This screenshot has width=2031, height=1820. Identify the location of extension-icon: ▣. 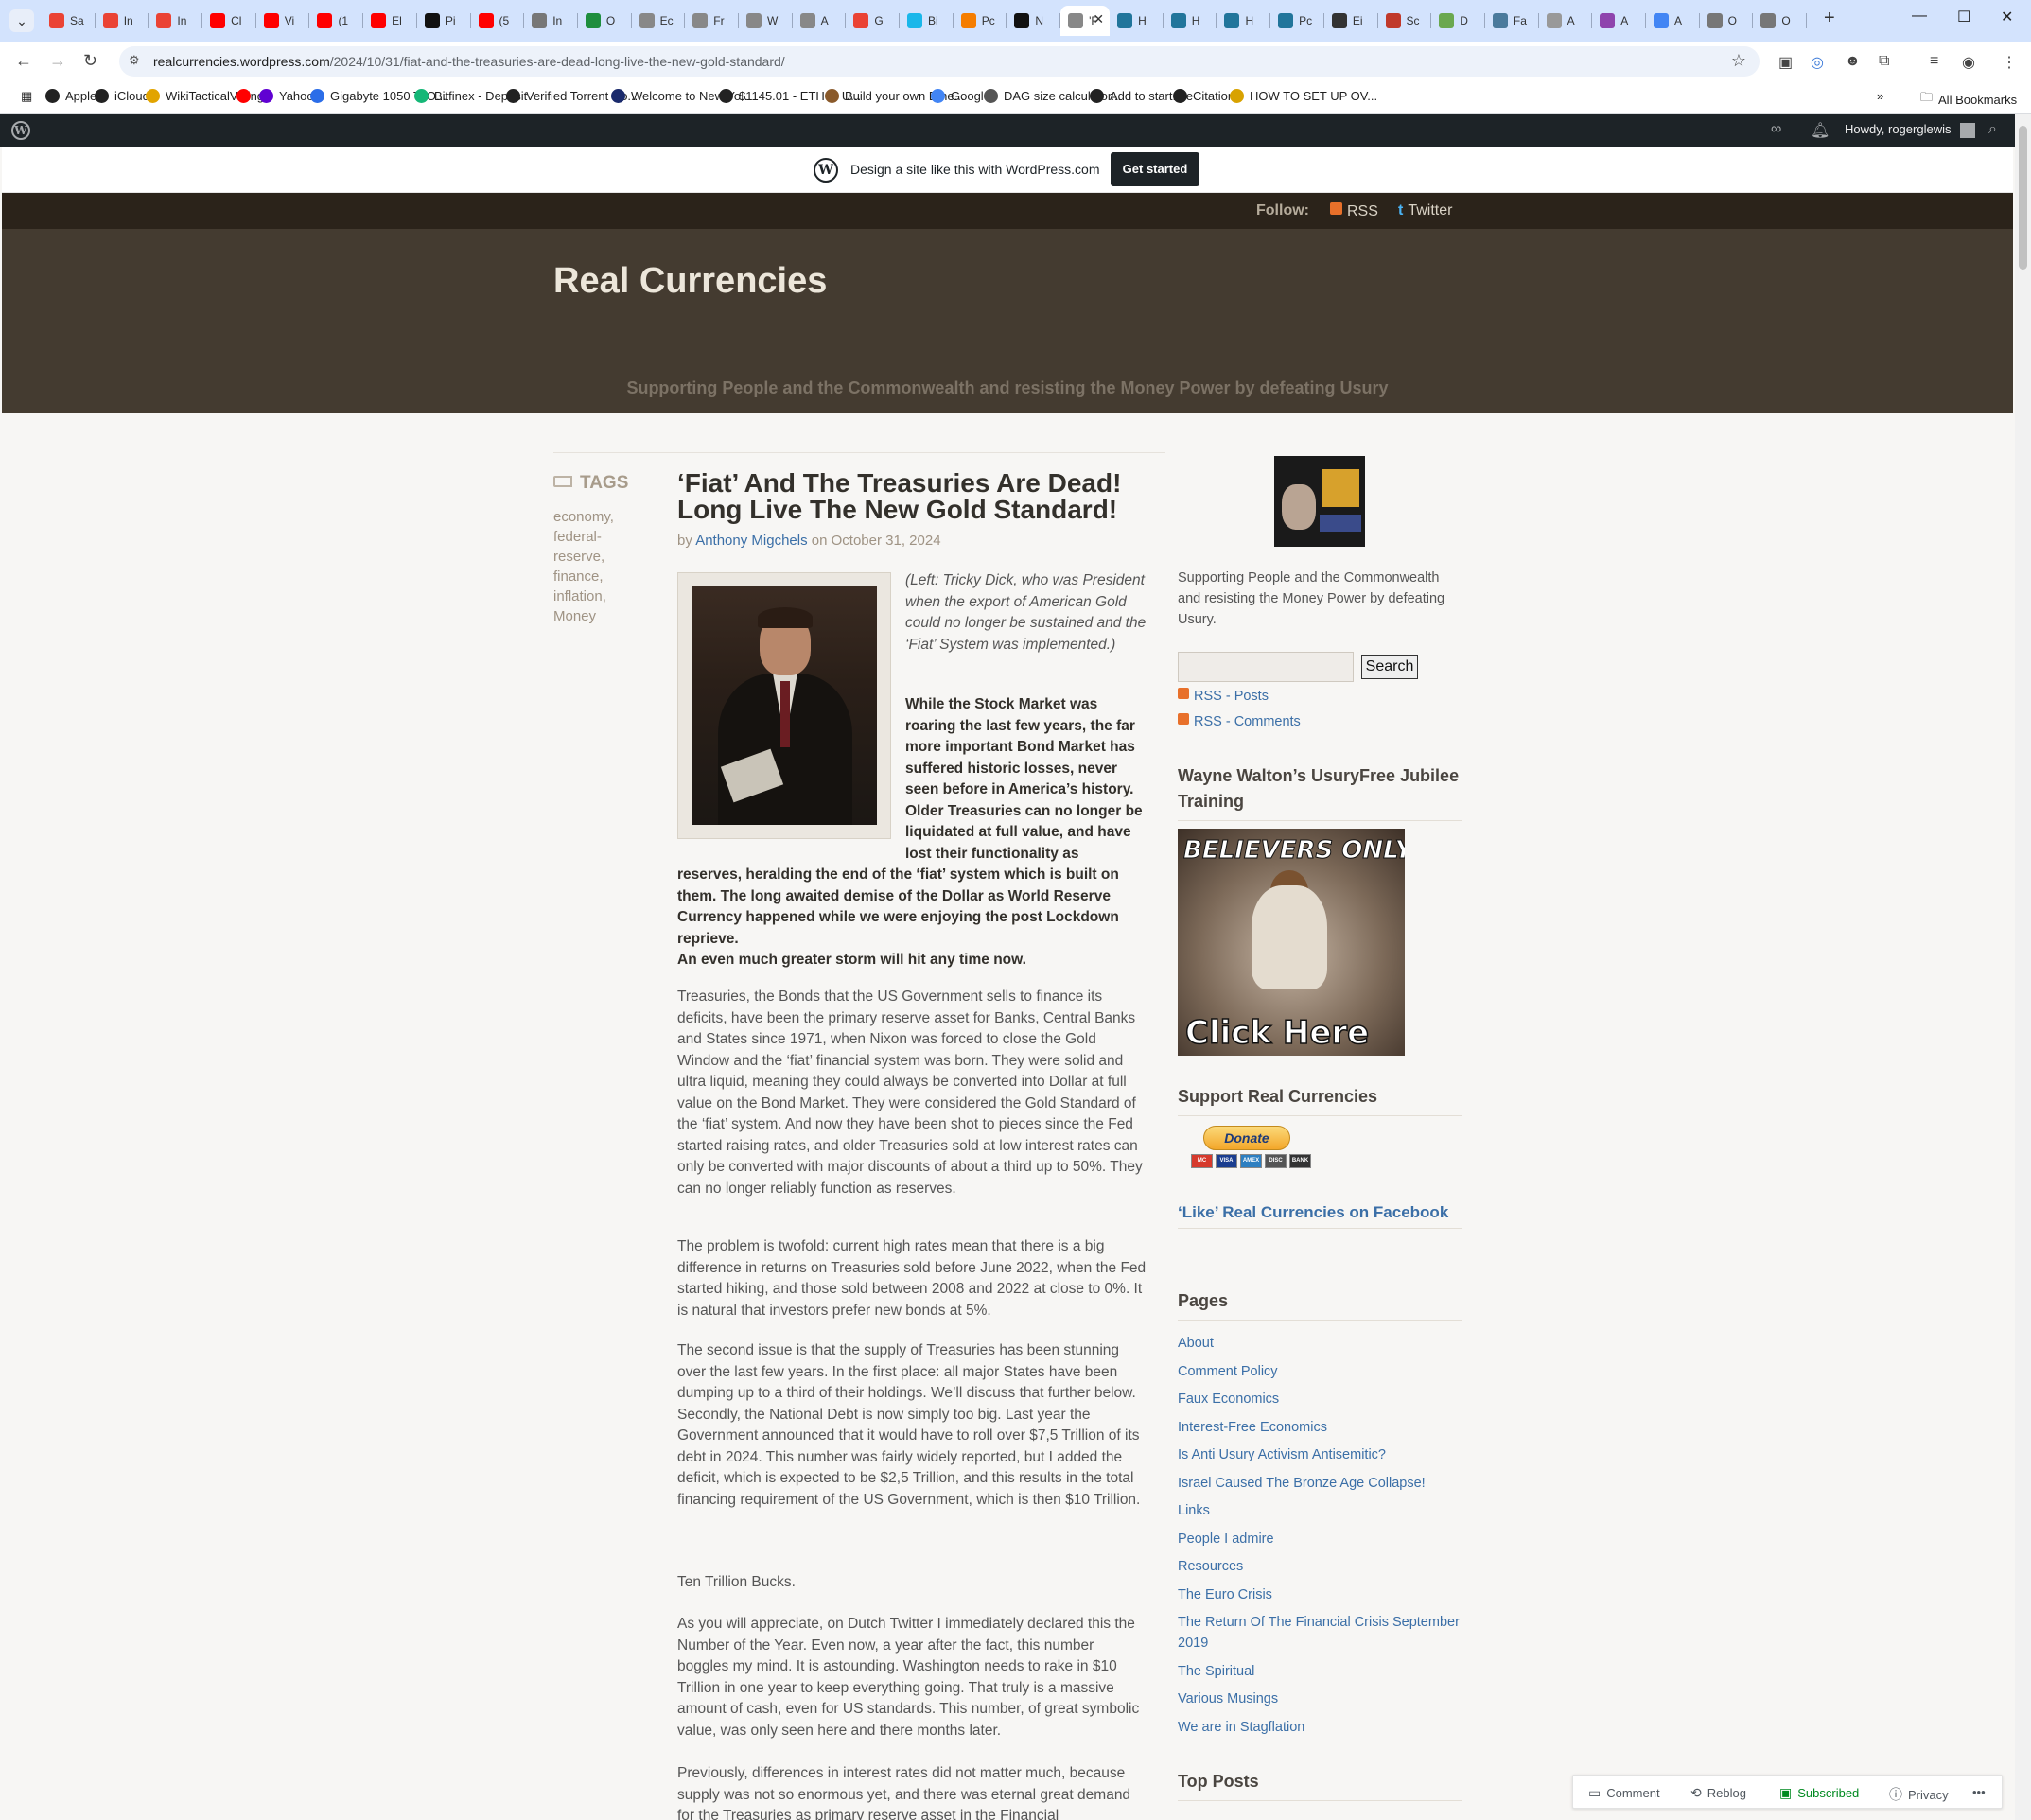
(1785, 62).